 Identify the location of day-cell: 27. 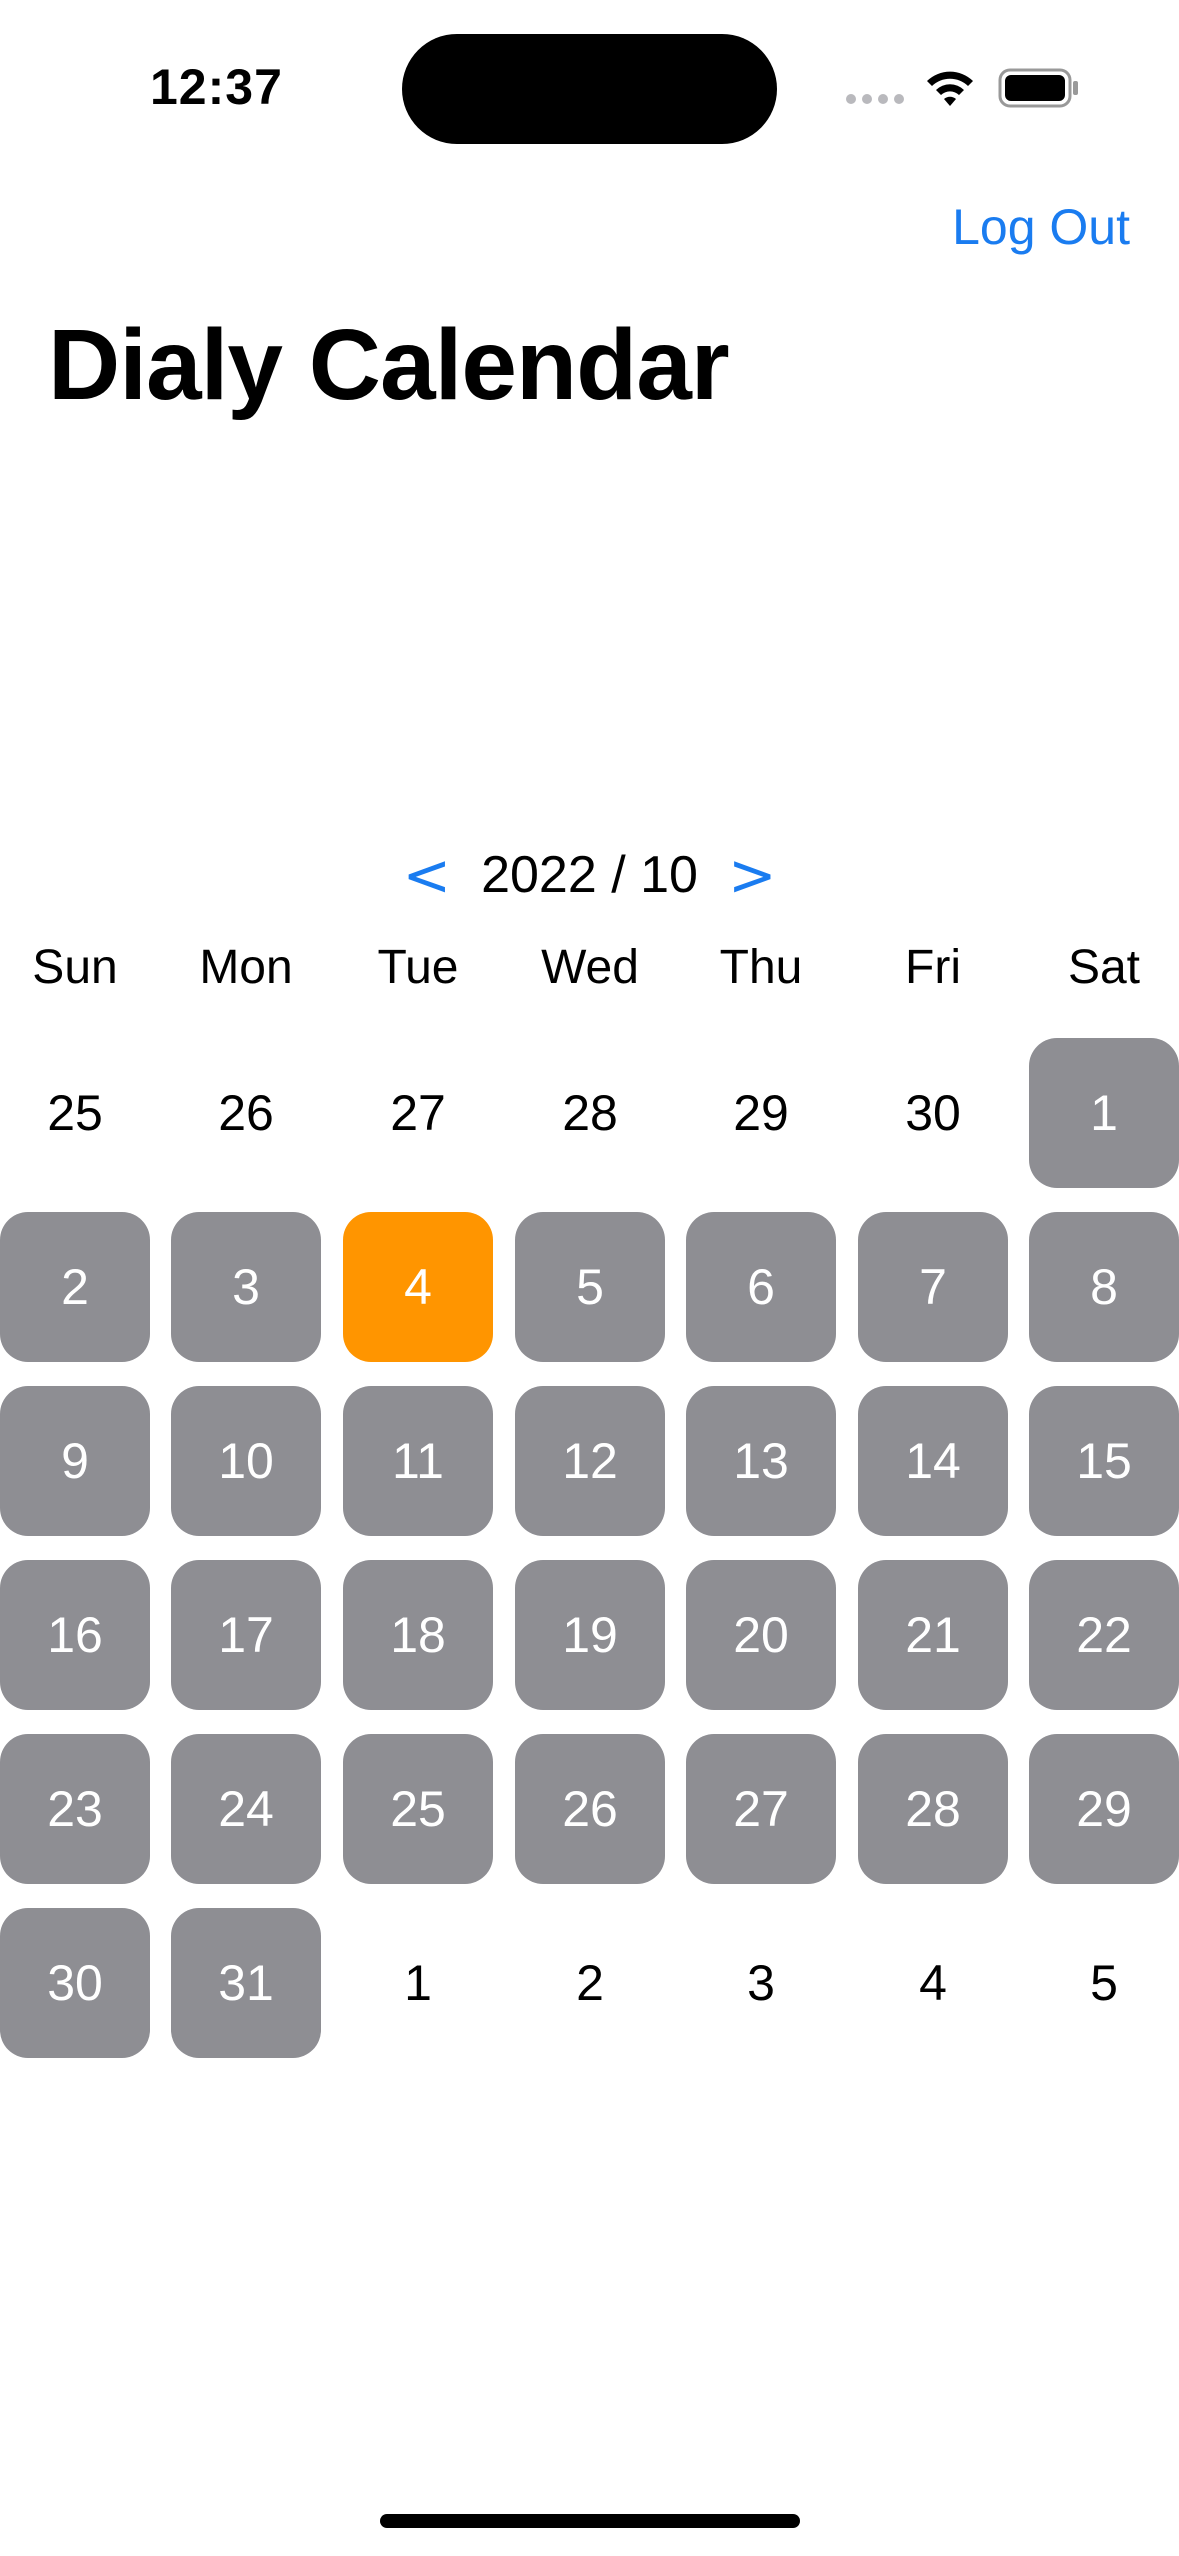
(761, 1809).